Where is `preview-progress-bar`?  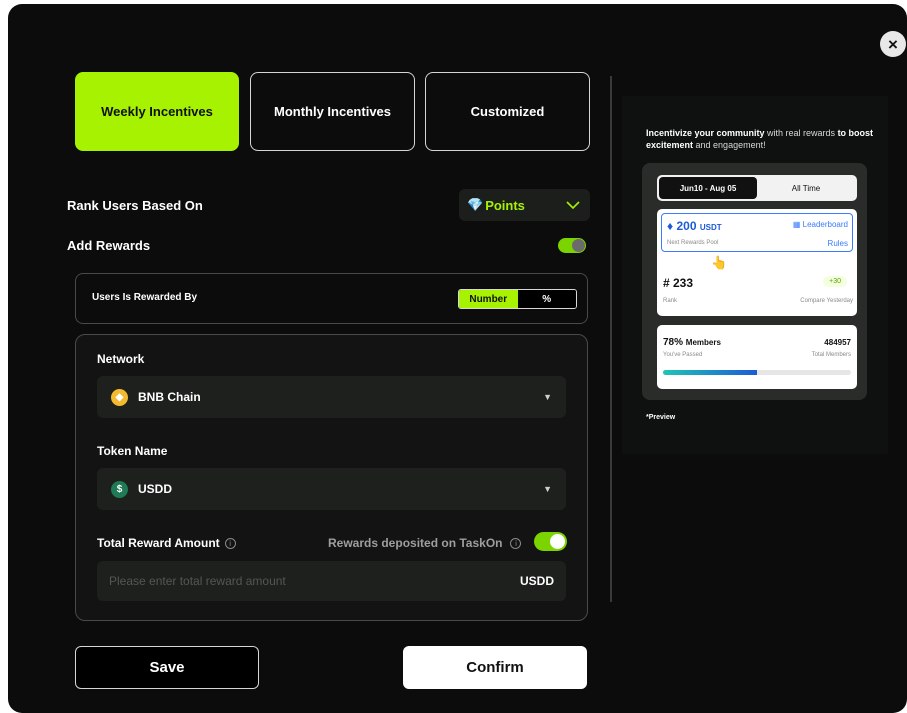 preview-progress-bar is located at coordinates (757, 372).